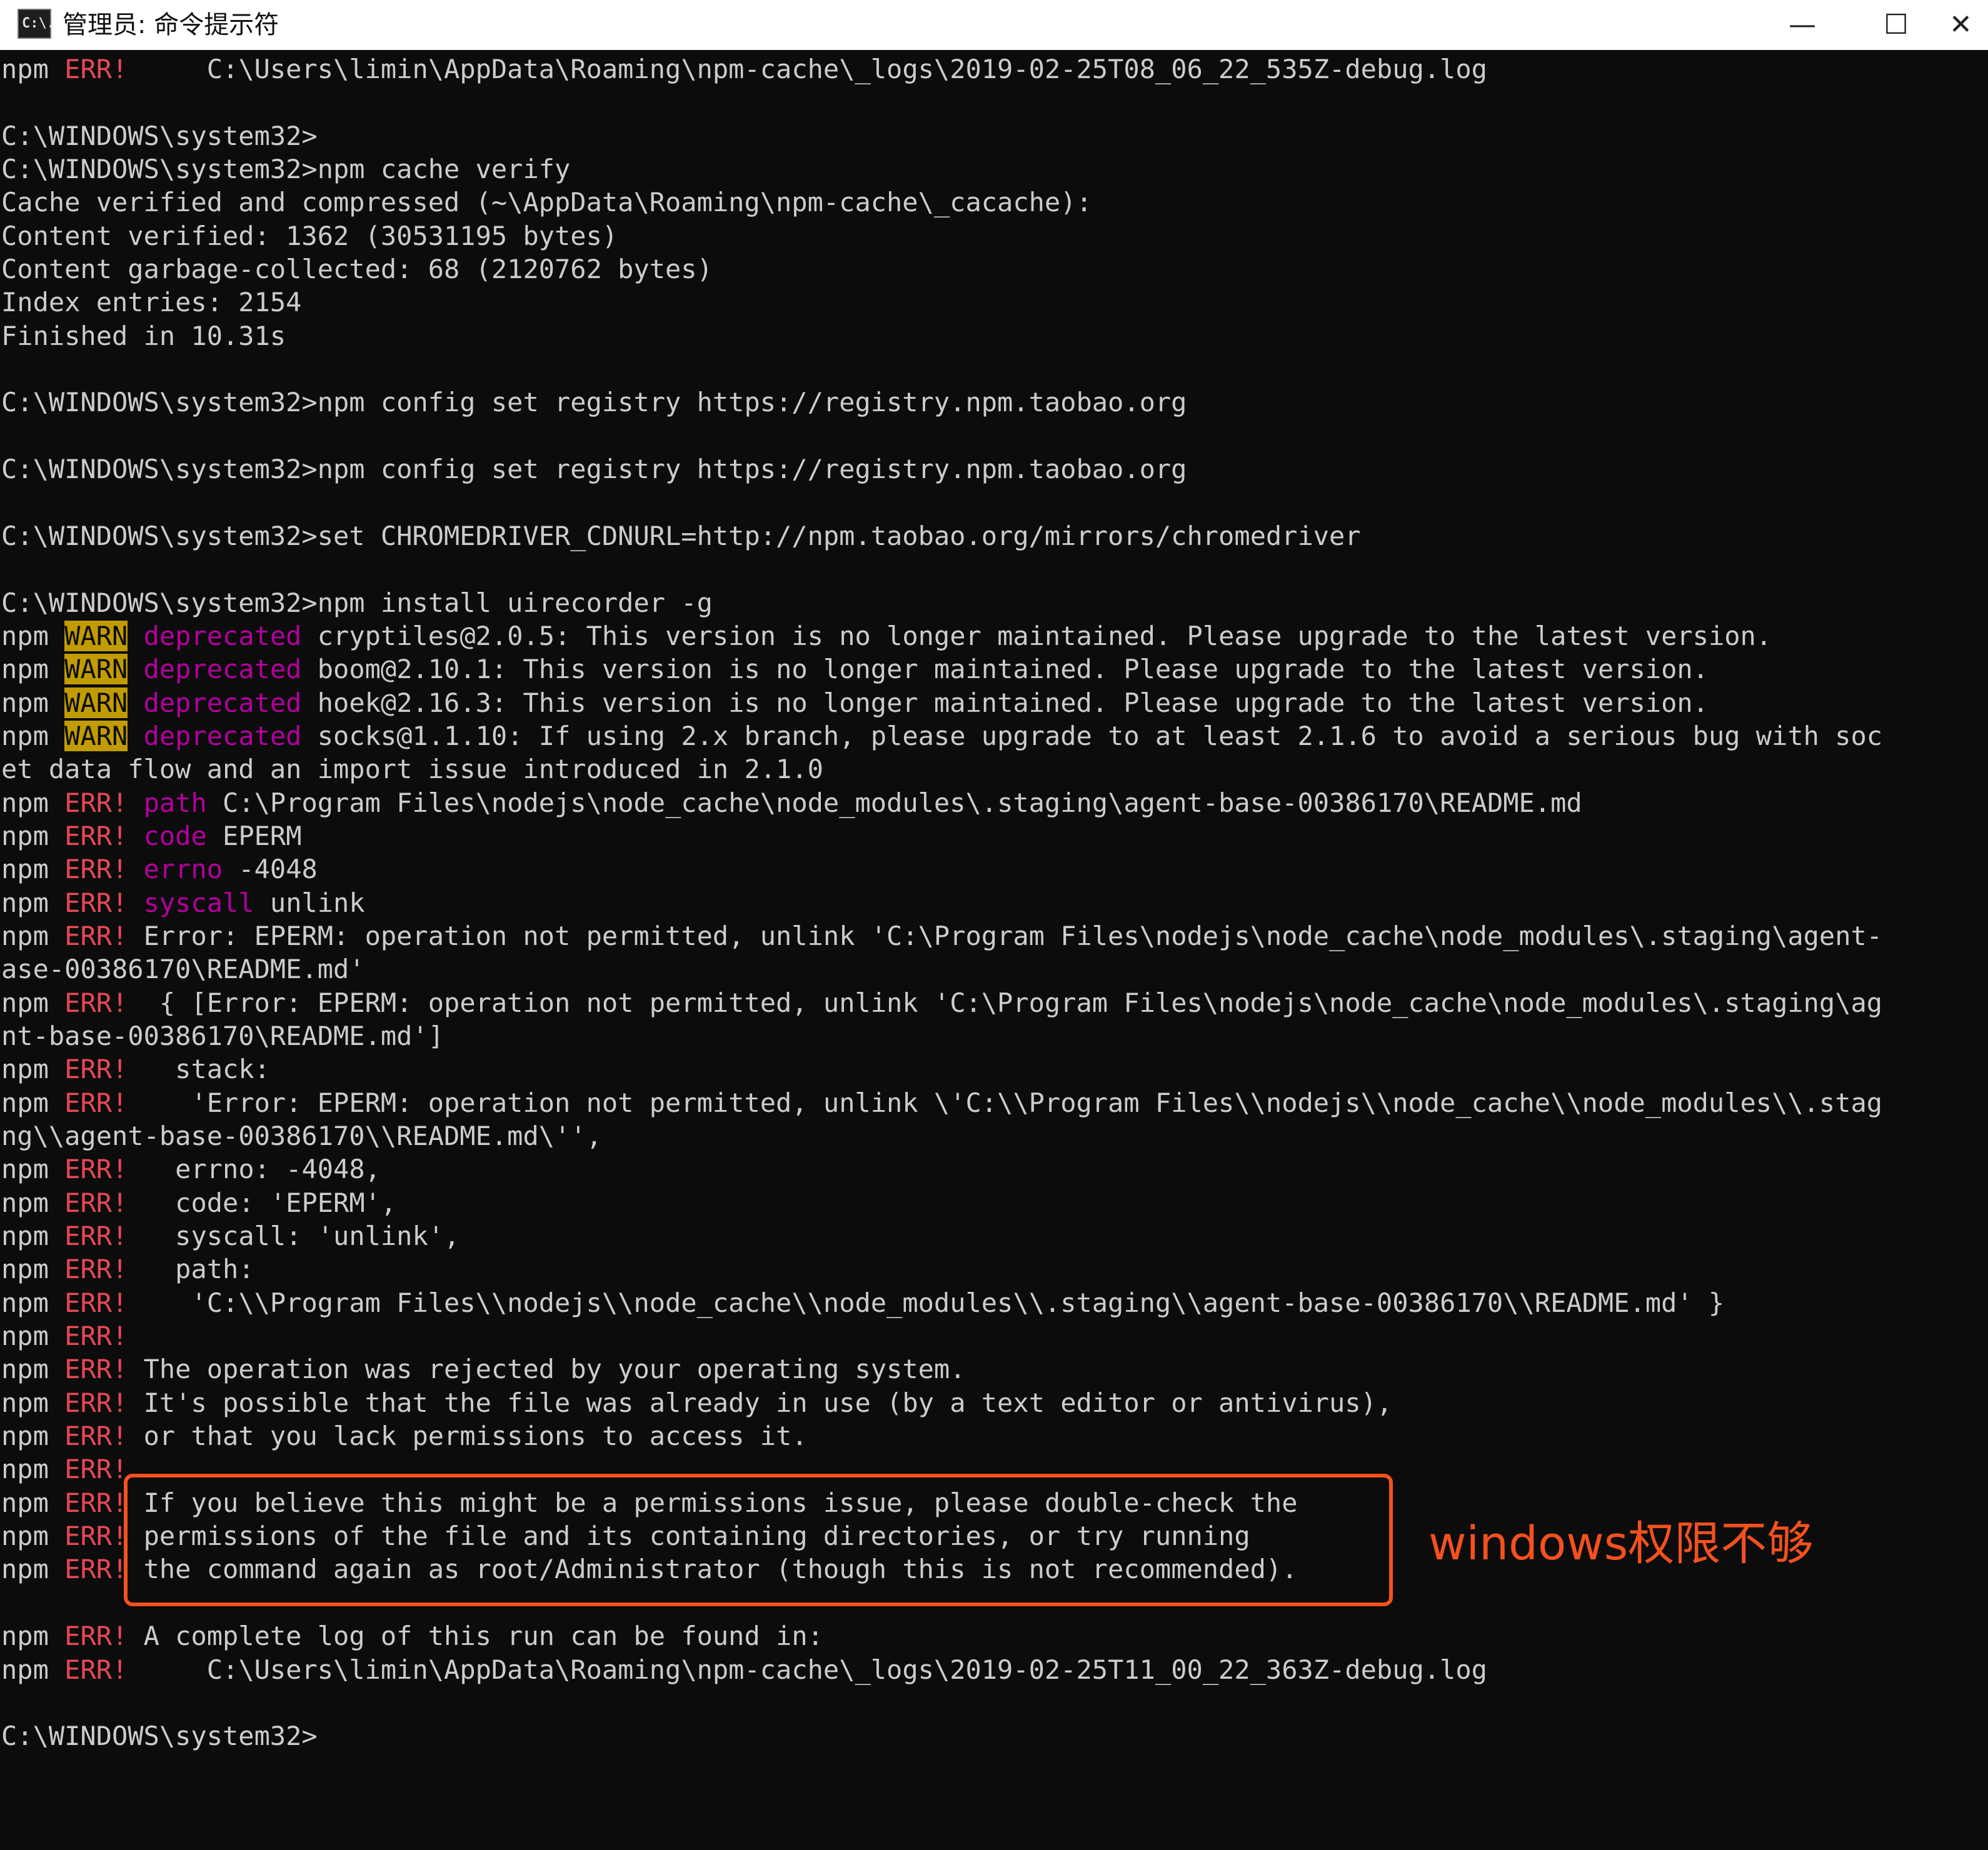 The width and height of the screenshot is (1988, 1850). What do you see at coordinates (994, 969) in the screenshot?
I see `console-line: ase-00386170\README.md'` at bounding box center [994, 969].